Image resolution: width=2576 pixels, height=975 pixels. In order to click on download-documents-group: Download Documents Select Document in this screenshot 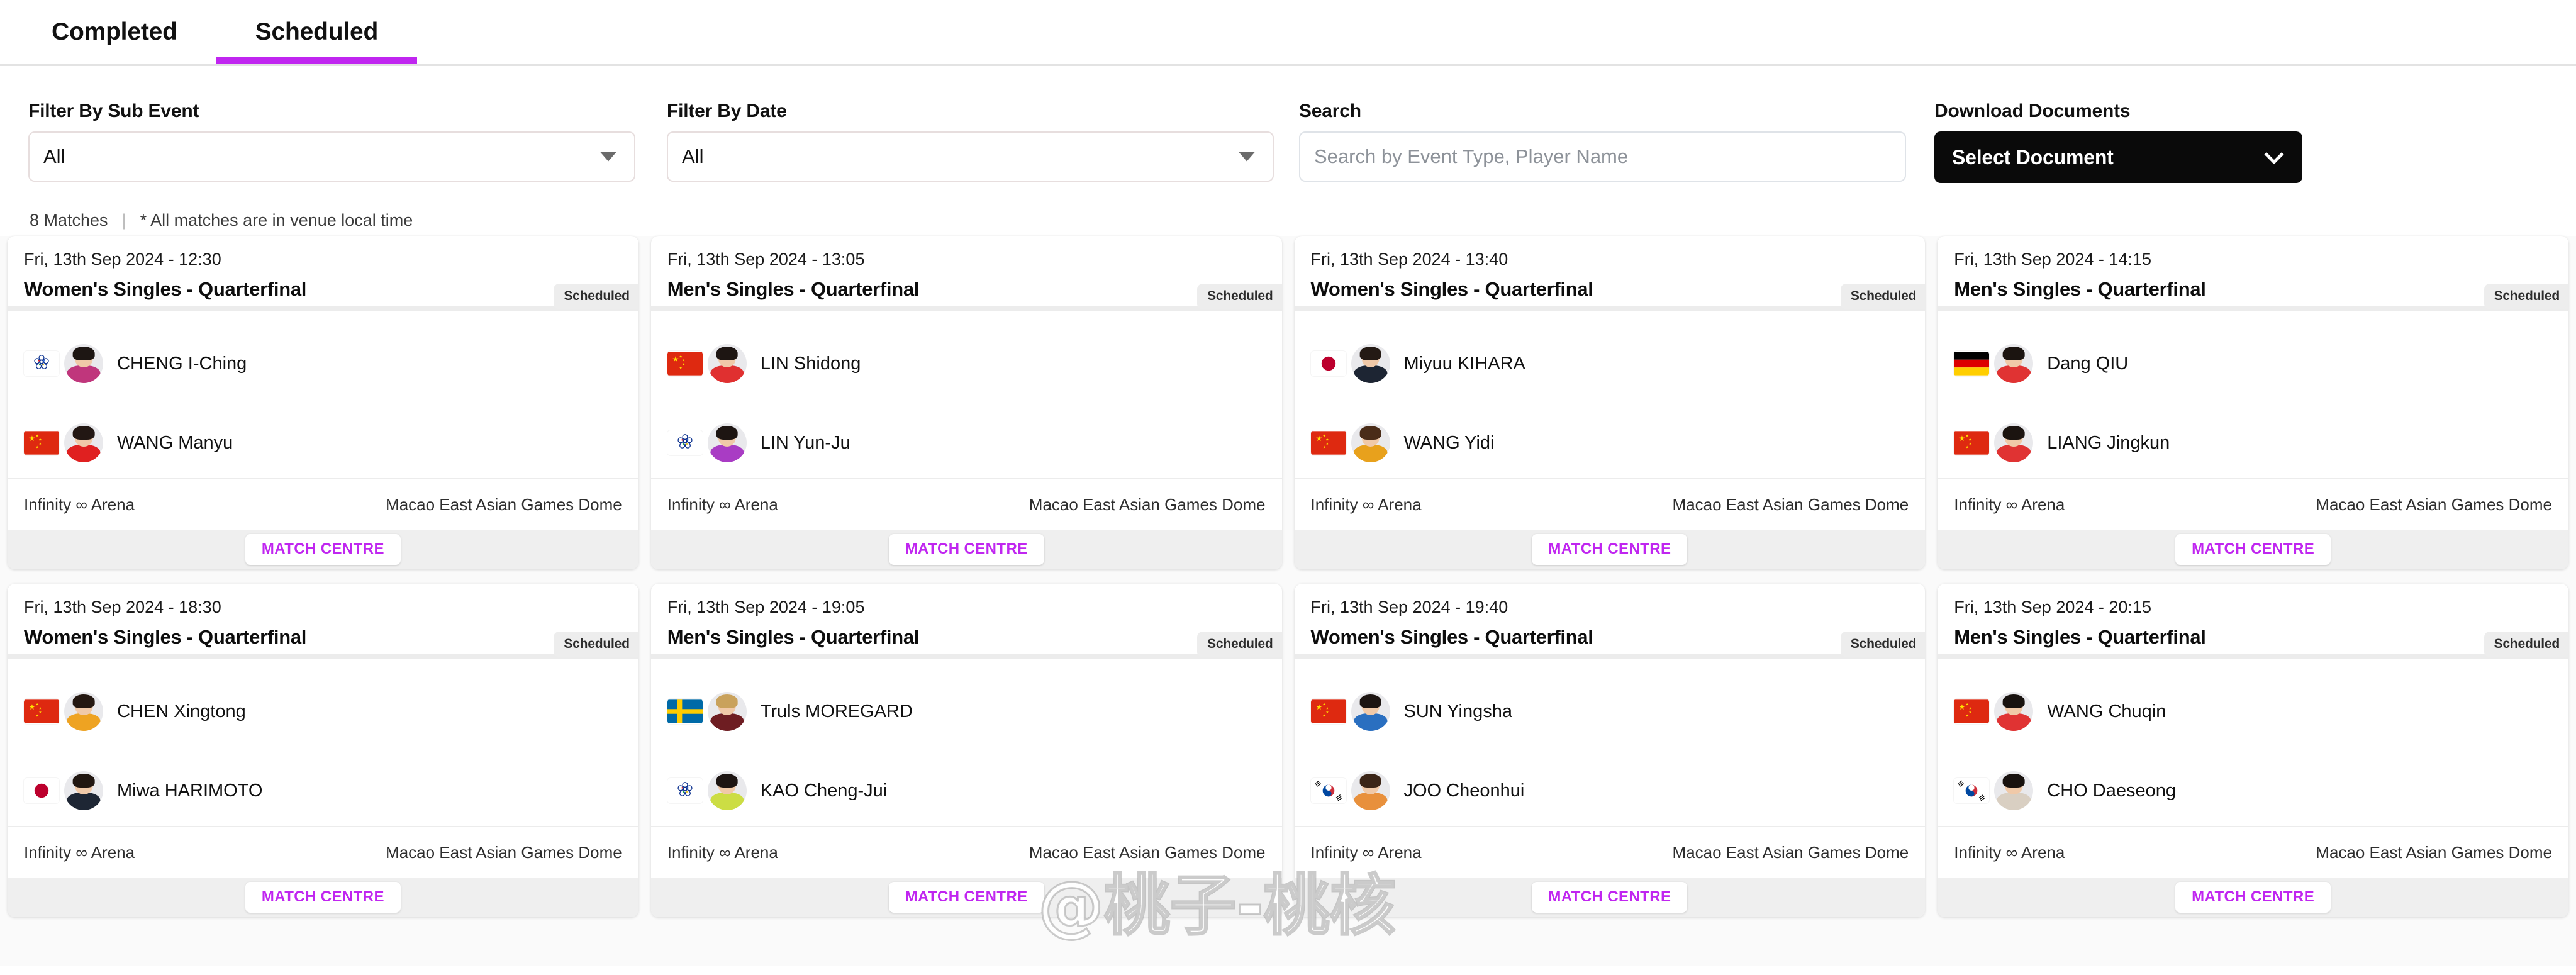, I will do `click(2118, 142)`.